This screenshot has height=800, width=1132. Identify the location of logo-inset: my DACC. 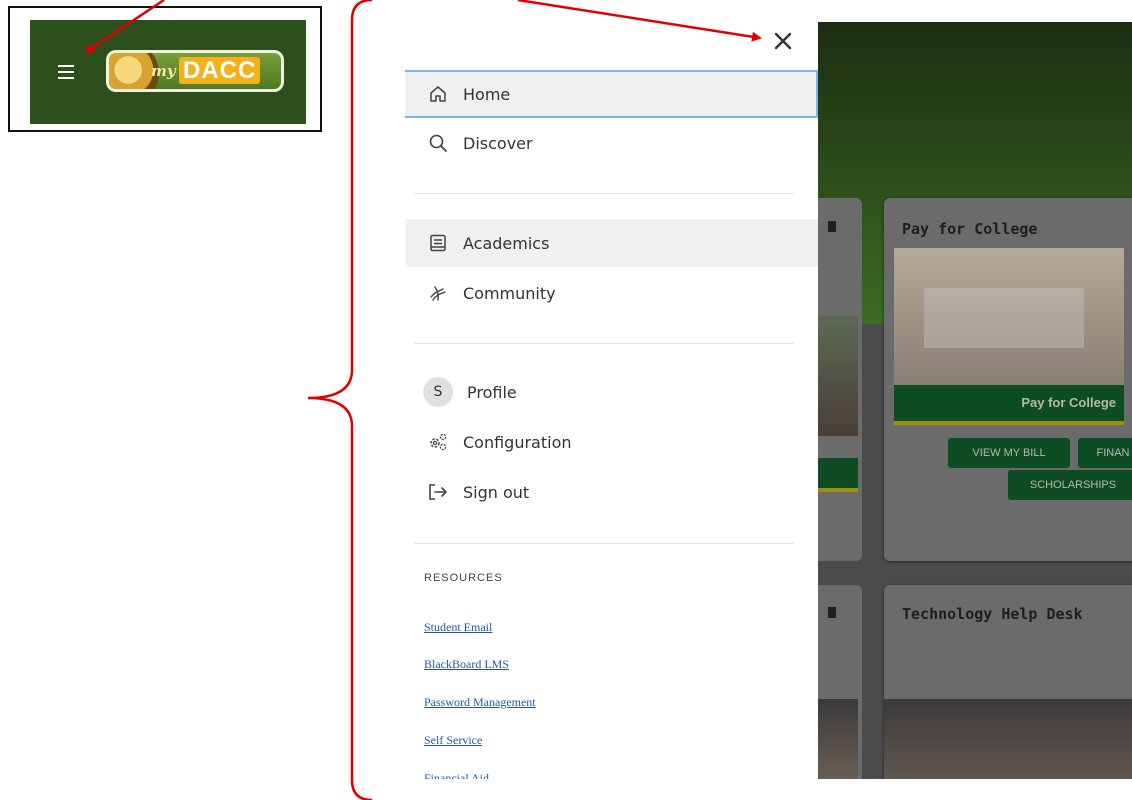
(165, 69).